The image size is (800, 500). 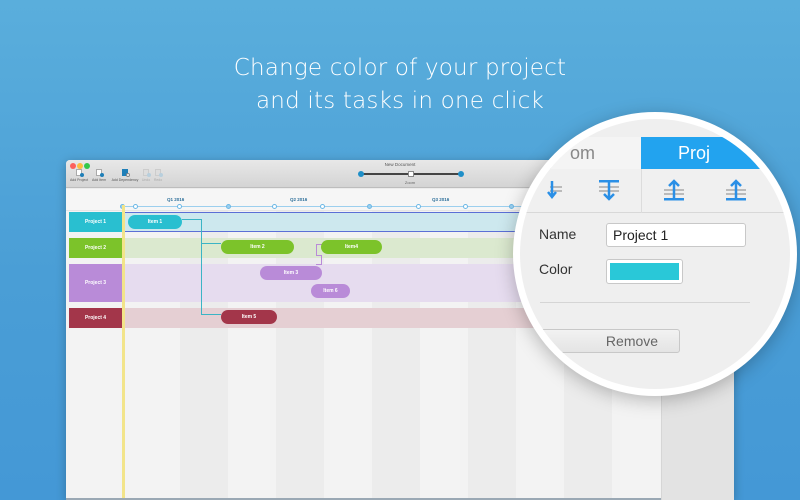 What do you see at coordinates (125, 173) in the screenshot?
I see `add-dependency-icon` at bounding box center [125, 173].